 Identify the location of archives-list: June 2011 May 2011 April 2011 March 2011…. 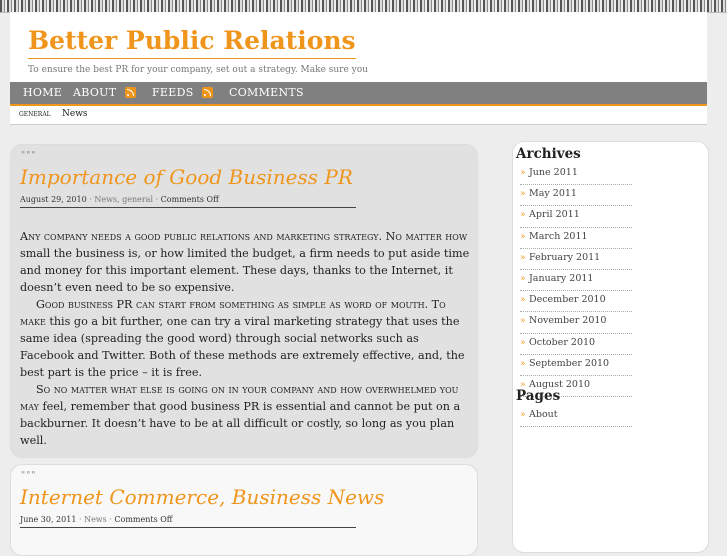
(576, 281).